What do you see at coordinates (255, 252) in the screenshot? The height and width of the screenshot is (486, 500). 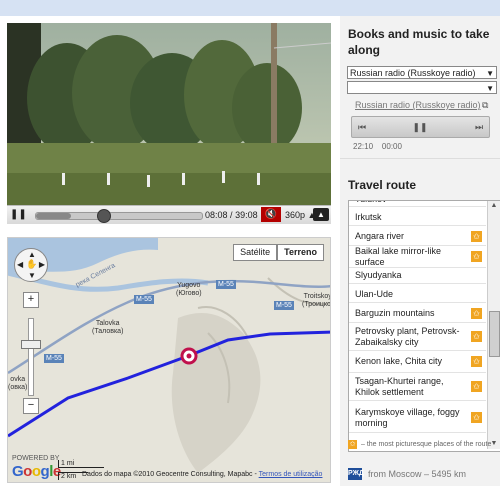 I see `map-type-satellite: Satélite` at bounding box center [255, 252].